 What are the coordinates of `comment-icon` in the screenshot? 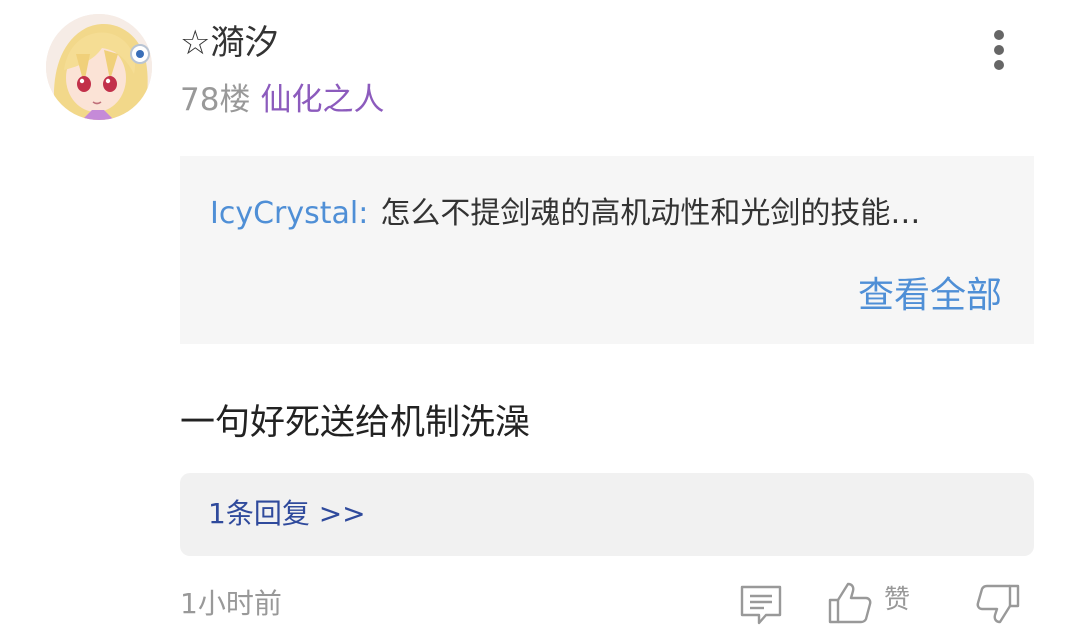 It's located at (761, 605).